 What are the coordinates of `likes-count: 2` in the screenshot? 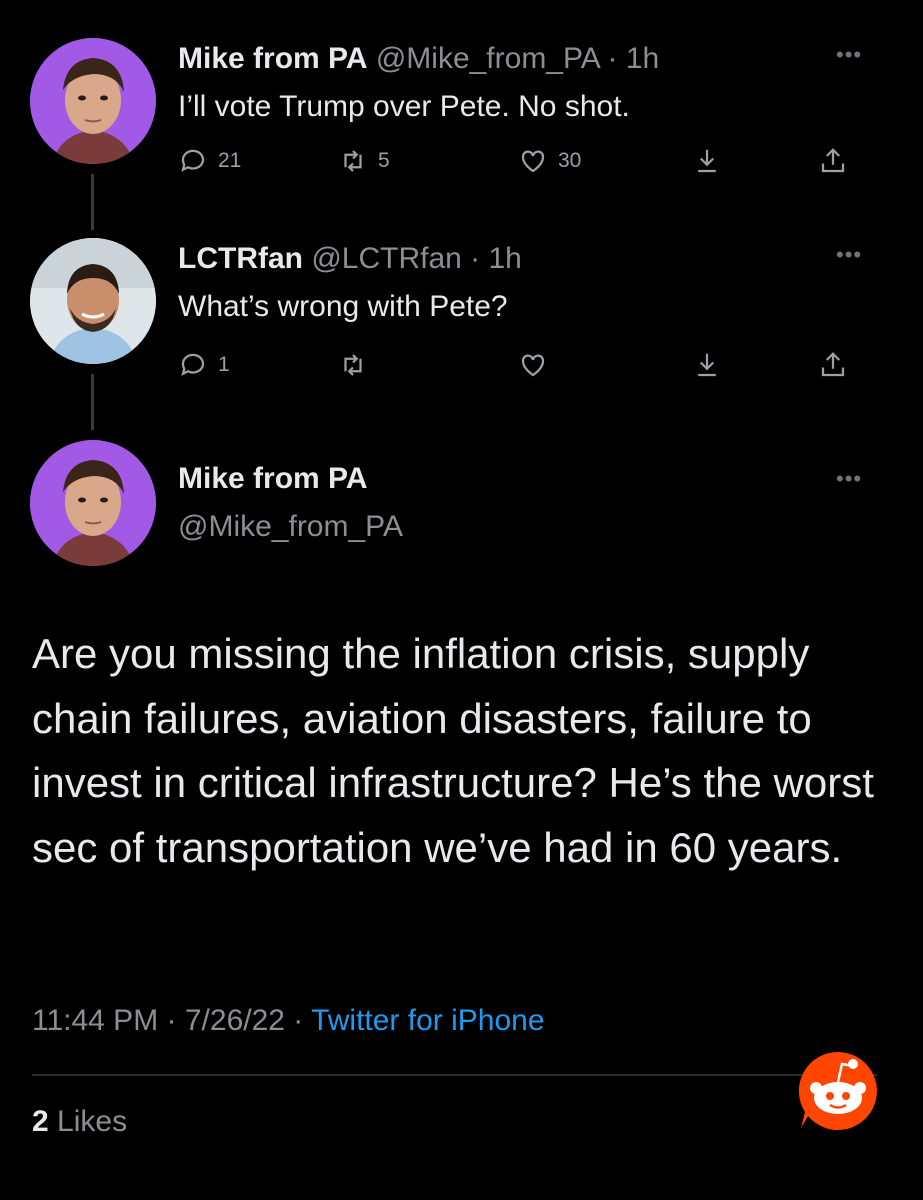 It's located at (40, 1121).